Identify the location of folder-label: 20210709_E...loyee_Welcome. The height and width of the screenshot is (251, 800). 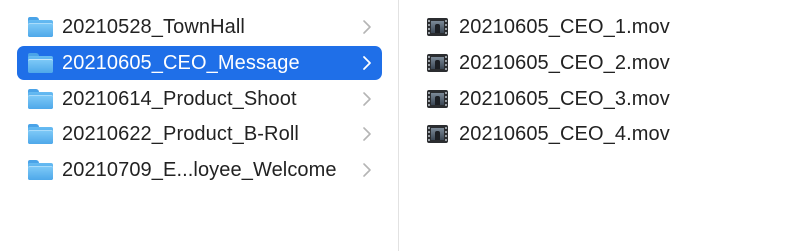
(199, 169).